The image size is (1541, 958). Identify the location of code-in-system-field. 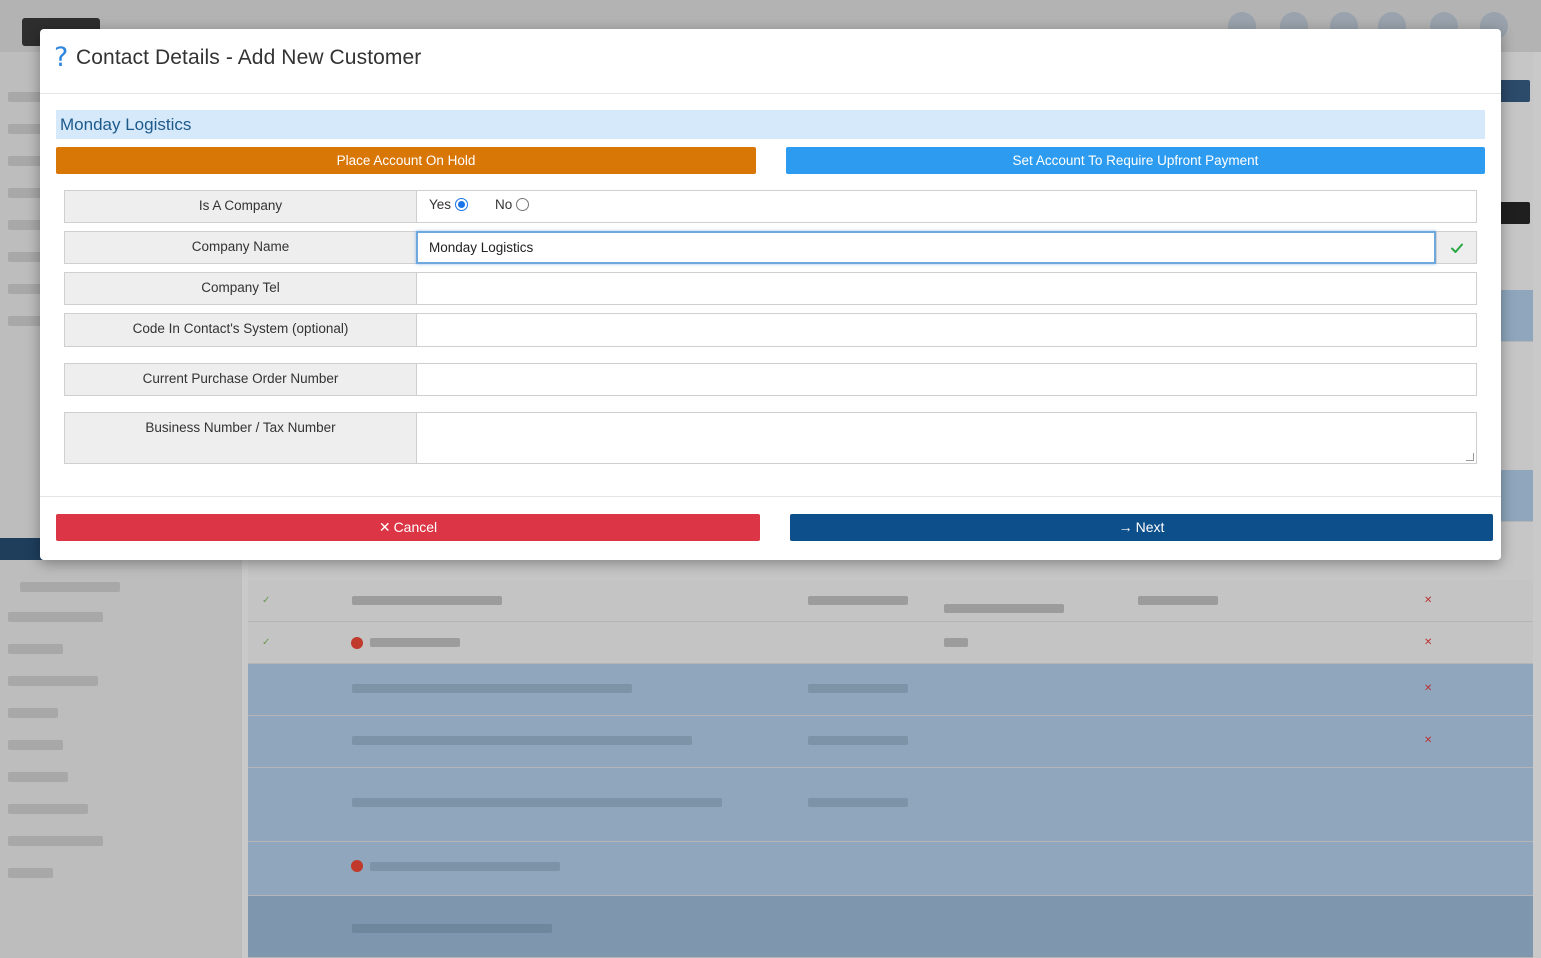
(946, 330).